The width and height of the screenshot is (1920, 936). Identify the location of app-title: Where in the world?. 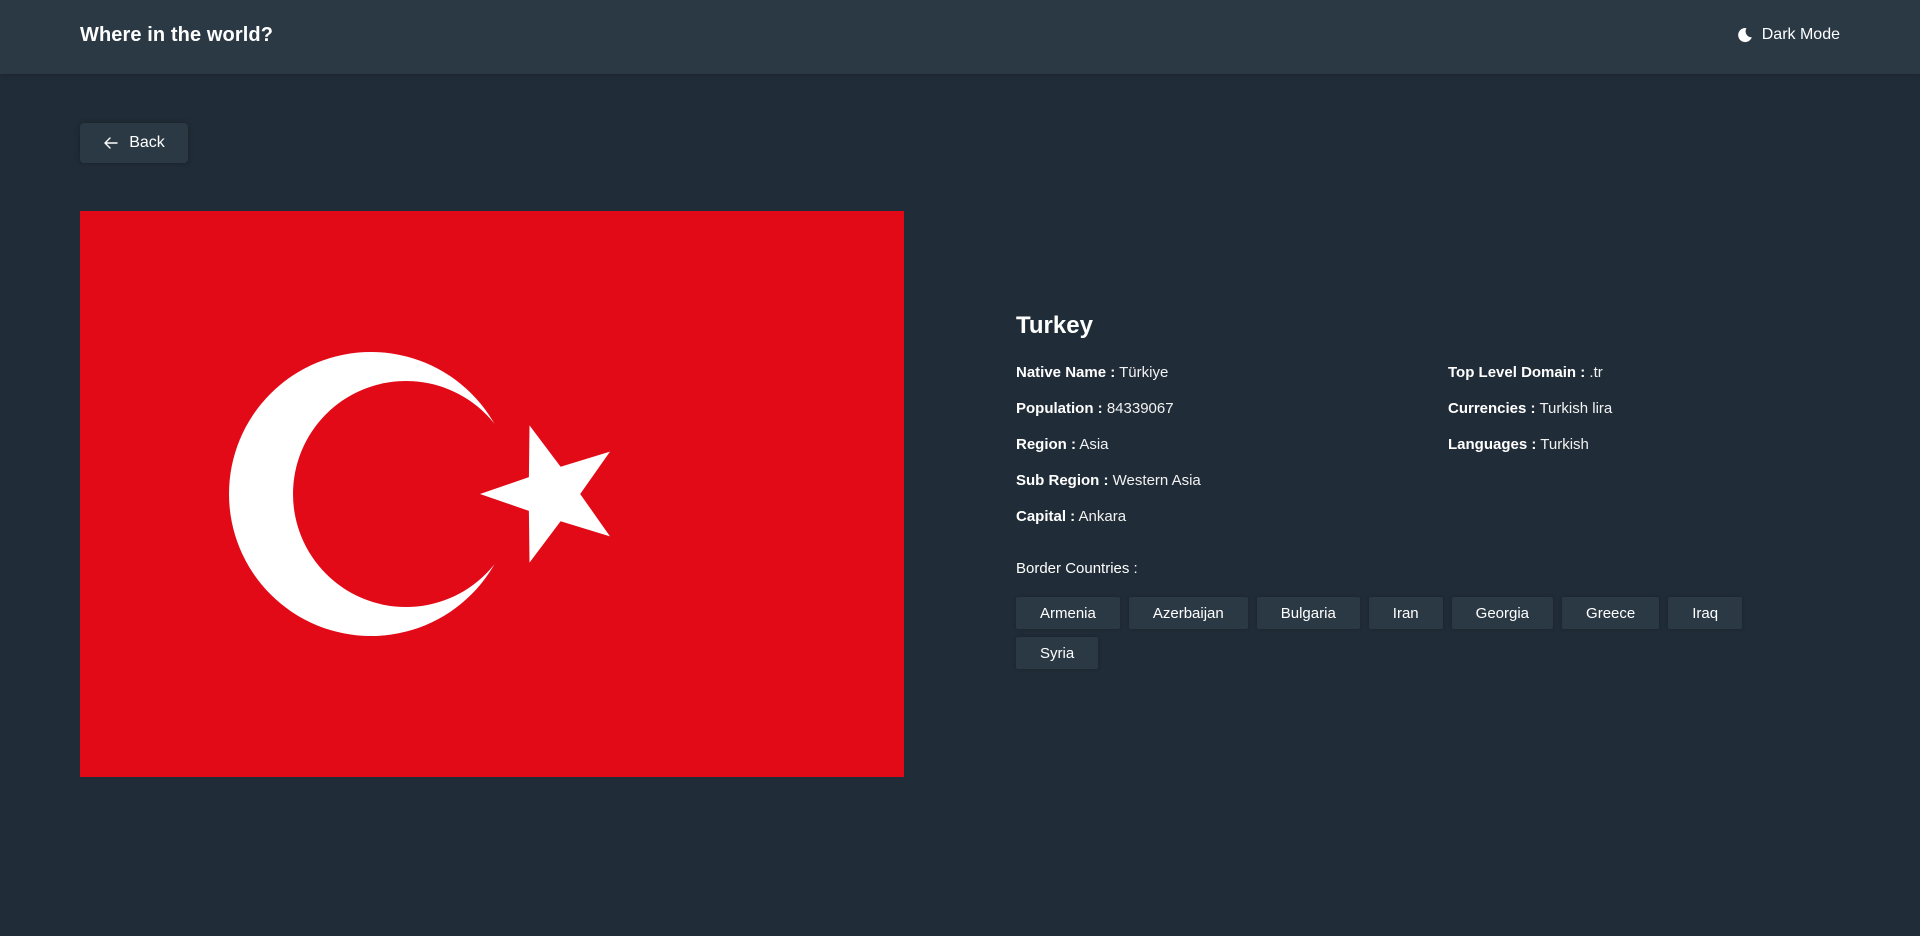
(177, 35).